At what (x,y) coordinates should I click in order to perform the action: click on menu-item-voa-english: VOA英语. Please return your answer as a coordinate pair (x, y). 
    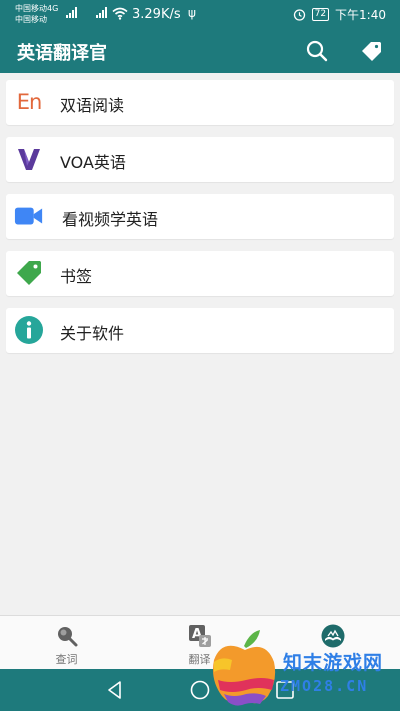
    Looking at the image, I should click on (200, 159).